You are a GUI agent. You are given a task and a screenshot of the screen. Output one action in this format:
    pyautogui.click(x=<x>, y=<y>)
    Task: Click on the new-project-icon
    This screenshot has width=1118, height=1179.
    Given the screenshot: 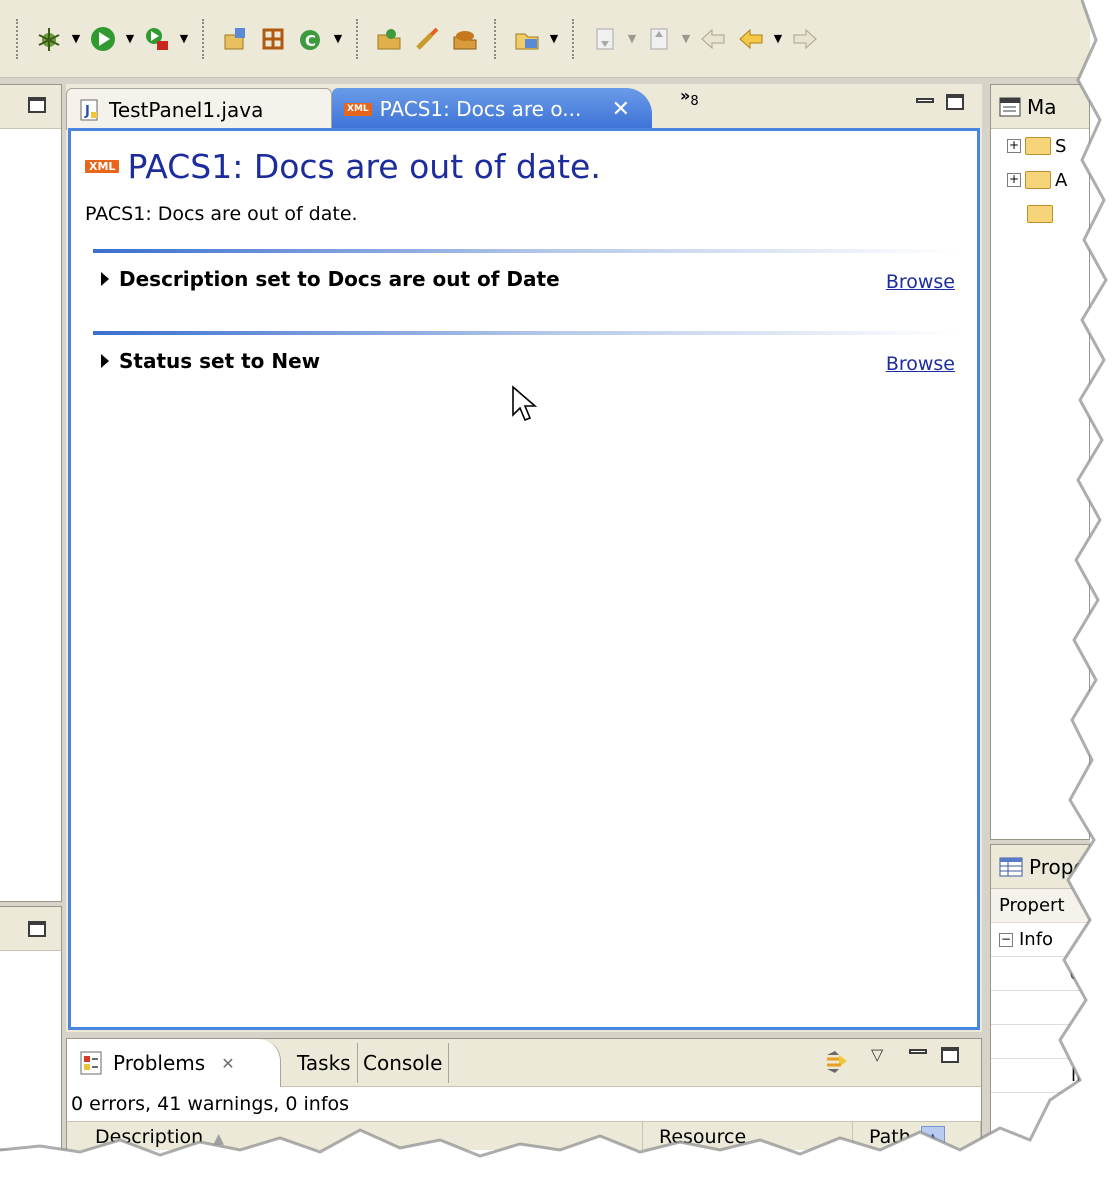 What is the action you would take?
    pyautogui.click(x=235, y=39)
    